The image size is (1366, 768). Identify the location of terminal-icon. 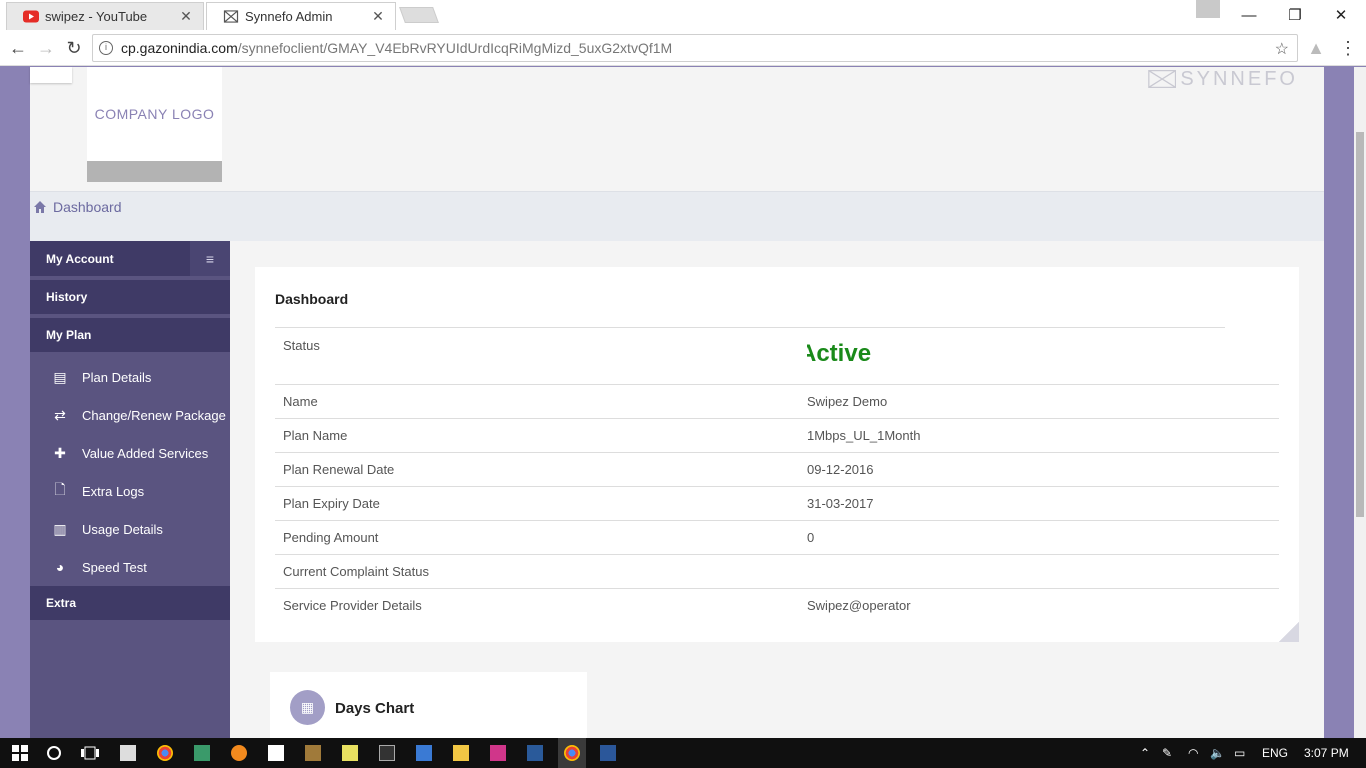
(387, 753).